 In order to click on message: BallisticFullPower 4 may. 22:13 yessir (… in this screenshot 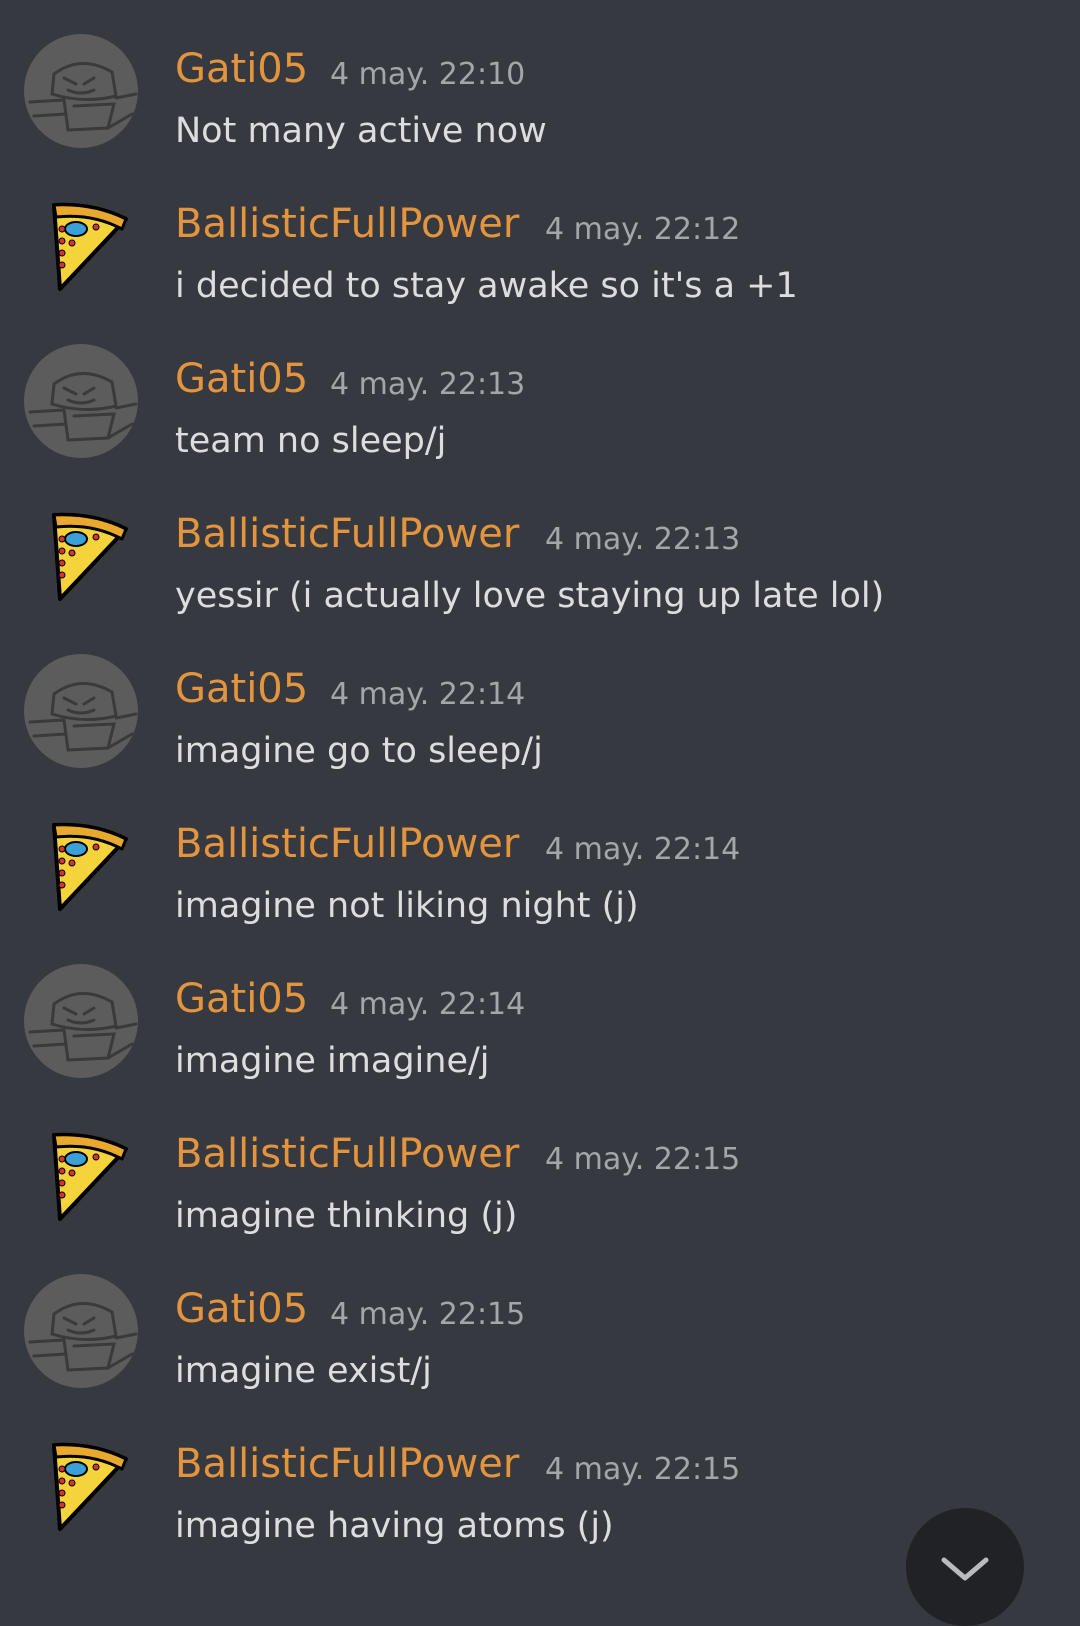, I will do `click(540, 576)`.